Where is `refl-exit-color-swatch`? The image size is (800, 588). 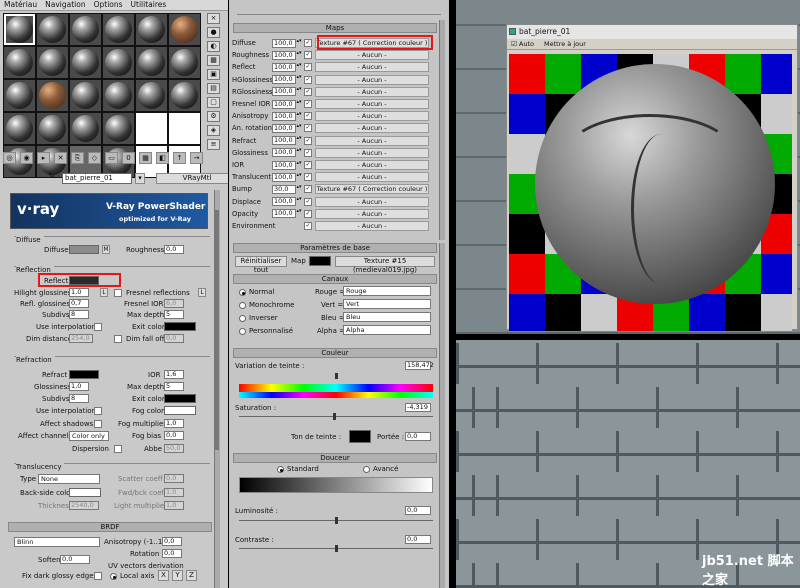 refl-exit-color-swatch is located at coordinates (180, 326).